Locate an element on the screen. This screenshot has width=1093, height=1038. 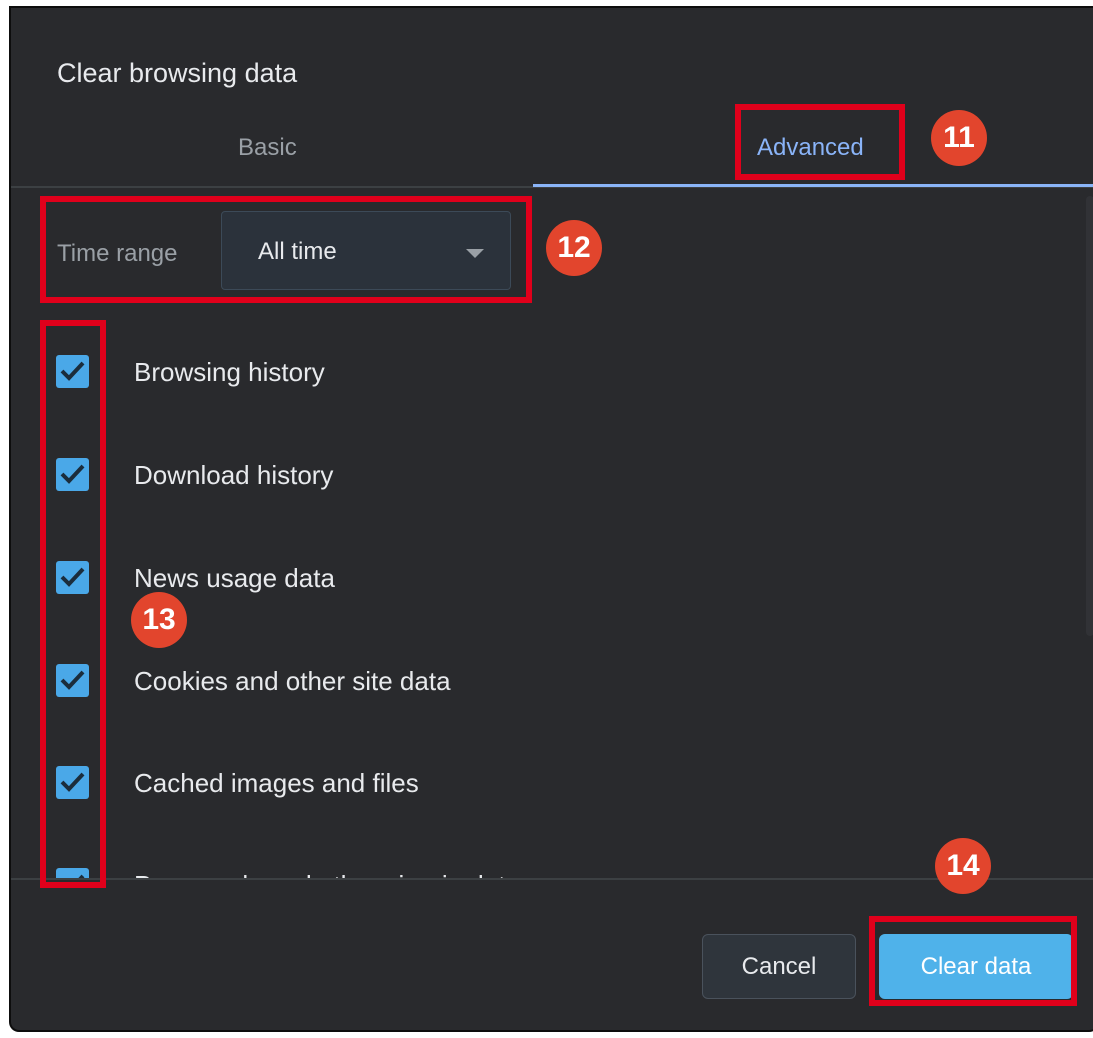
step-badge-13: 13 is located at coordinates (159, 620).